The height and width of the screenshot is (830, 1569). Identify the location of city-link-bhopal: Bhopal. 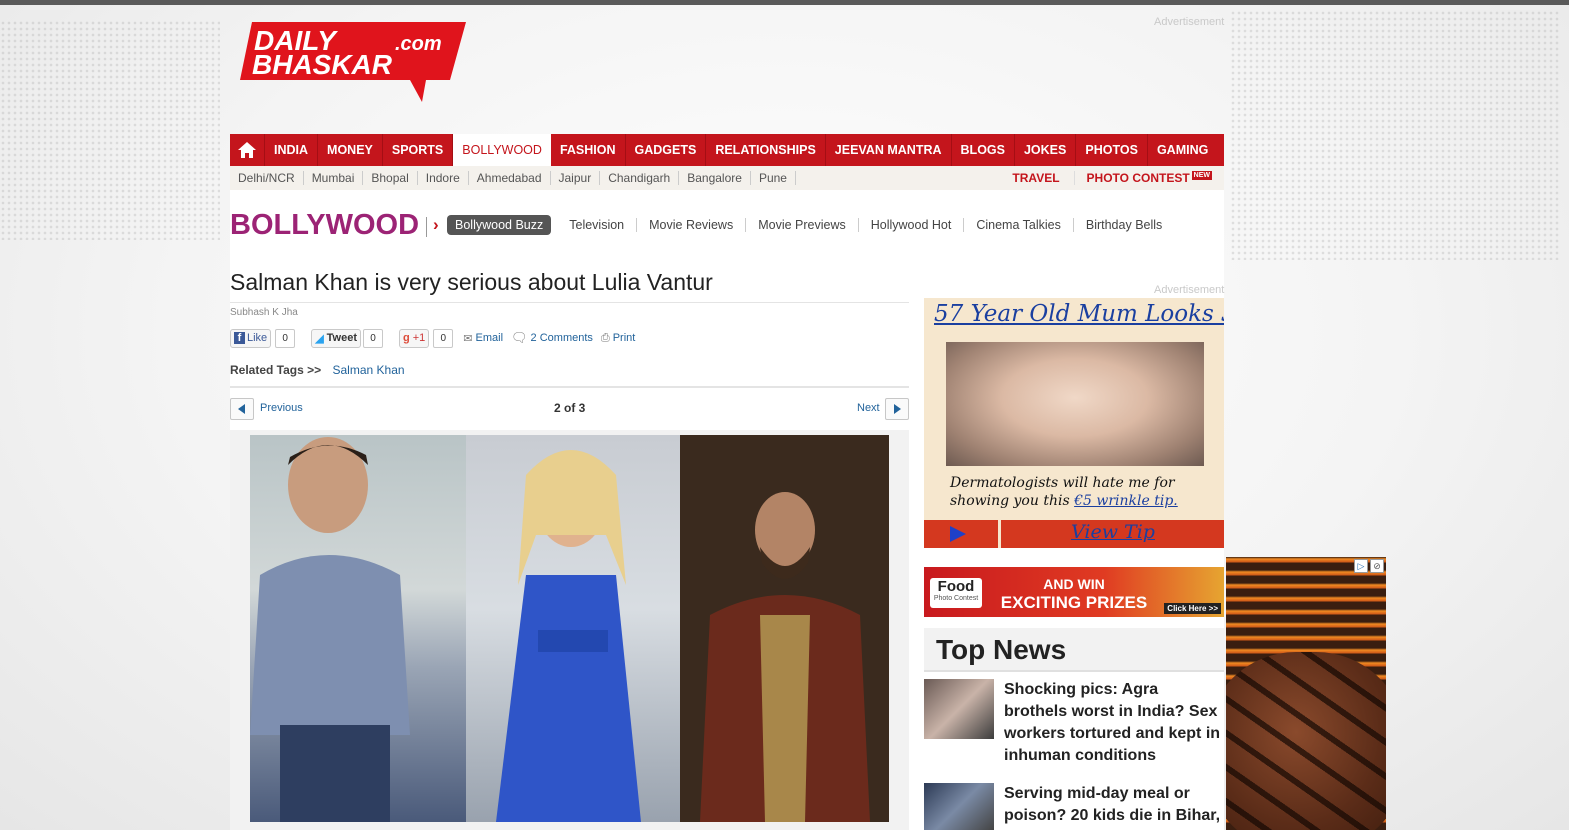
(390, 178).